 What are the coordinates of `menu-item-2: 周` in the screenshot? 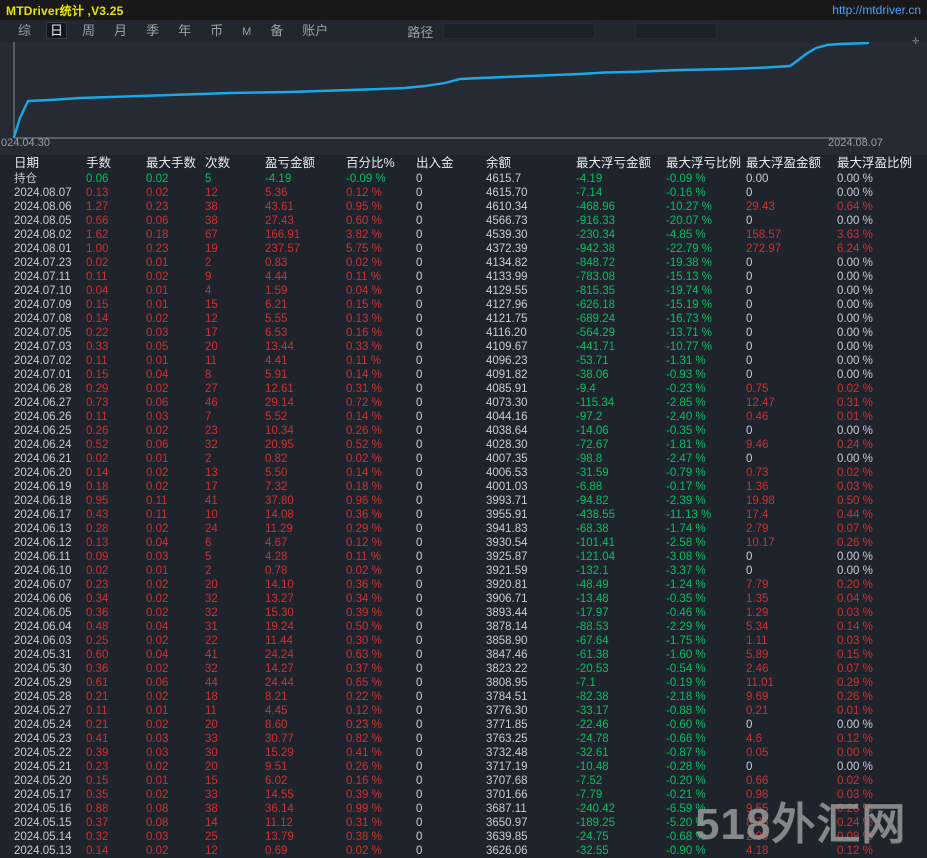 It's located at (88, 30).